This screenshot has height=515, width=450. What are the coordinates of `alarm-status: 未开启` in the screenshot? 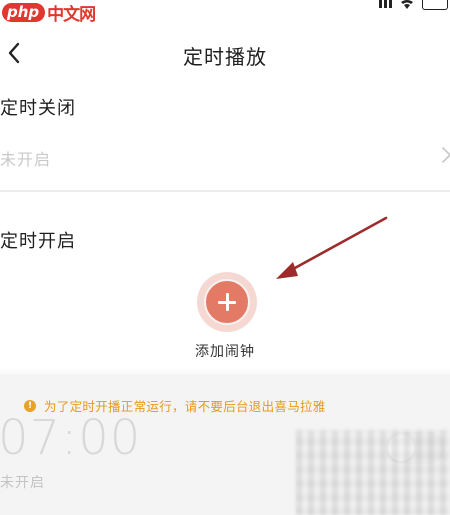 It's located at (22, 483).